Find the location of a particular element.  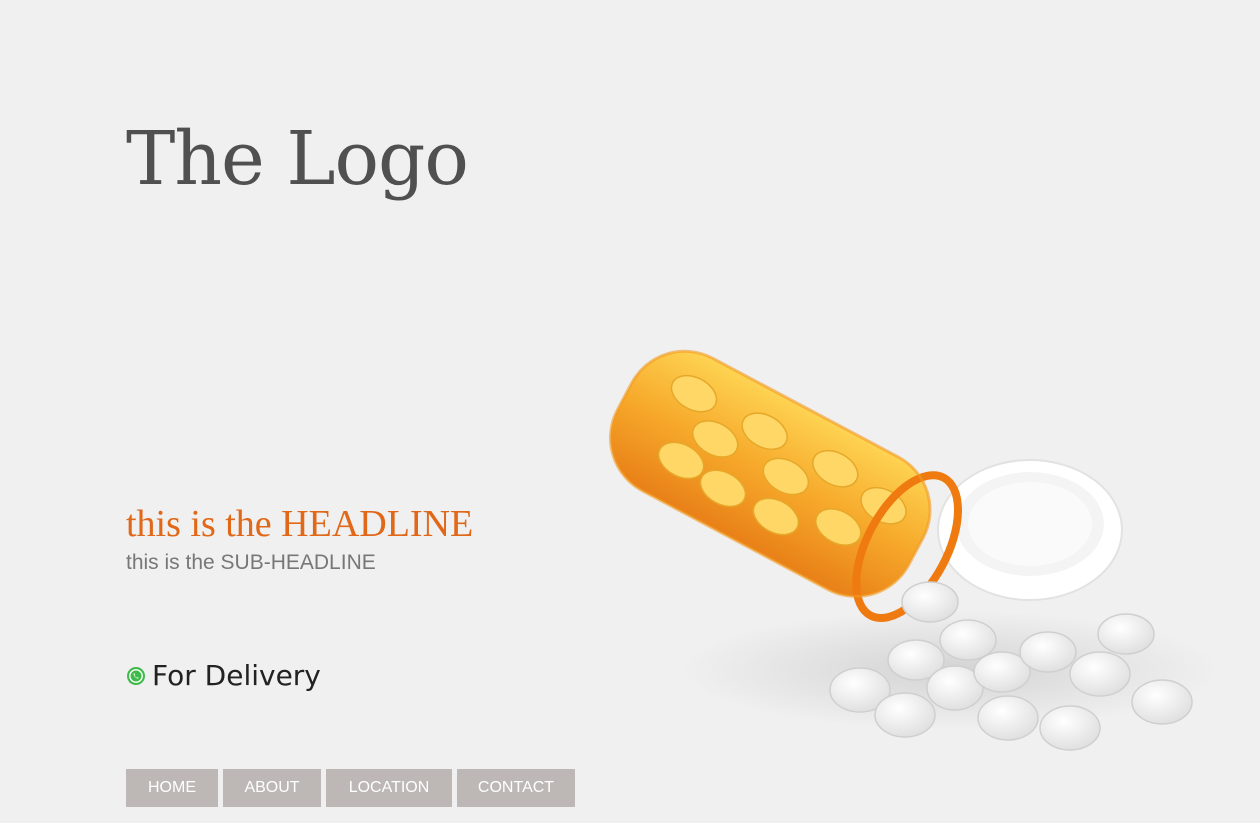

nav-item-contact: CONTACT is located at coordinates (516, 788).